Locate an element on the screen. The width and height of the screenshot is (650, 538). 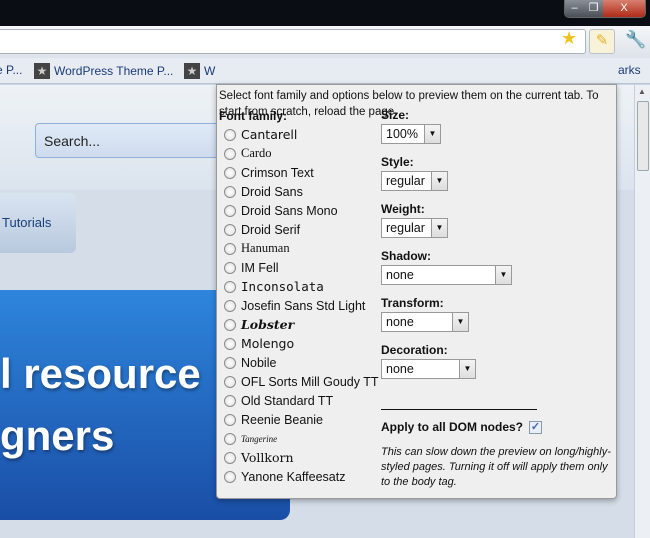
font-option: Droid Serif is located at coordinates (299, 229).